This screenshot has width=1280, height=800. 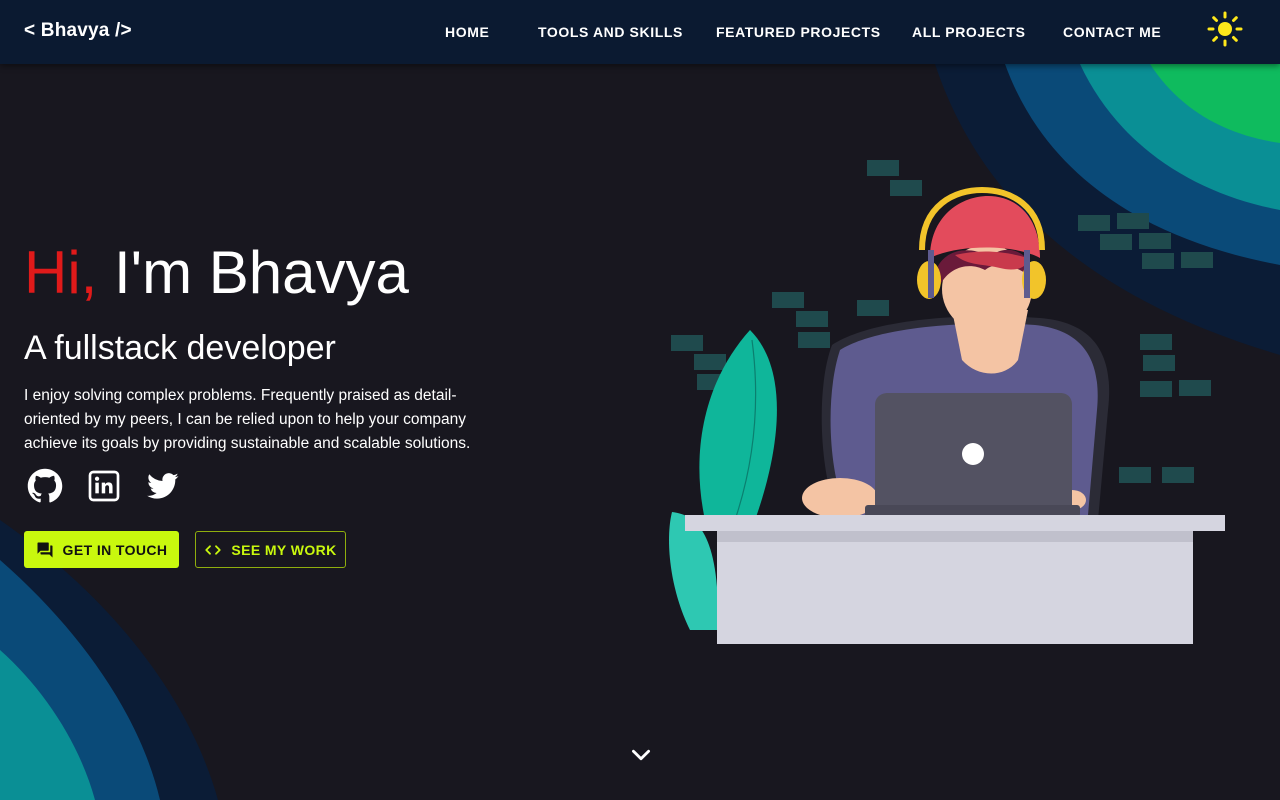 I want to click on twitter-link, so click(x=163, y=486).